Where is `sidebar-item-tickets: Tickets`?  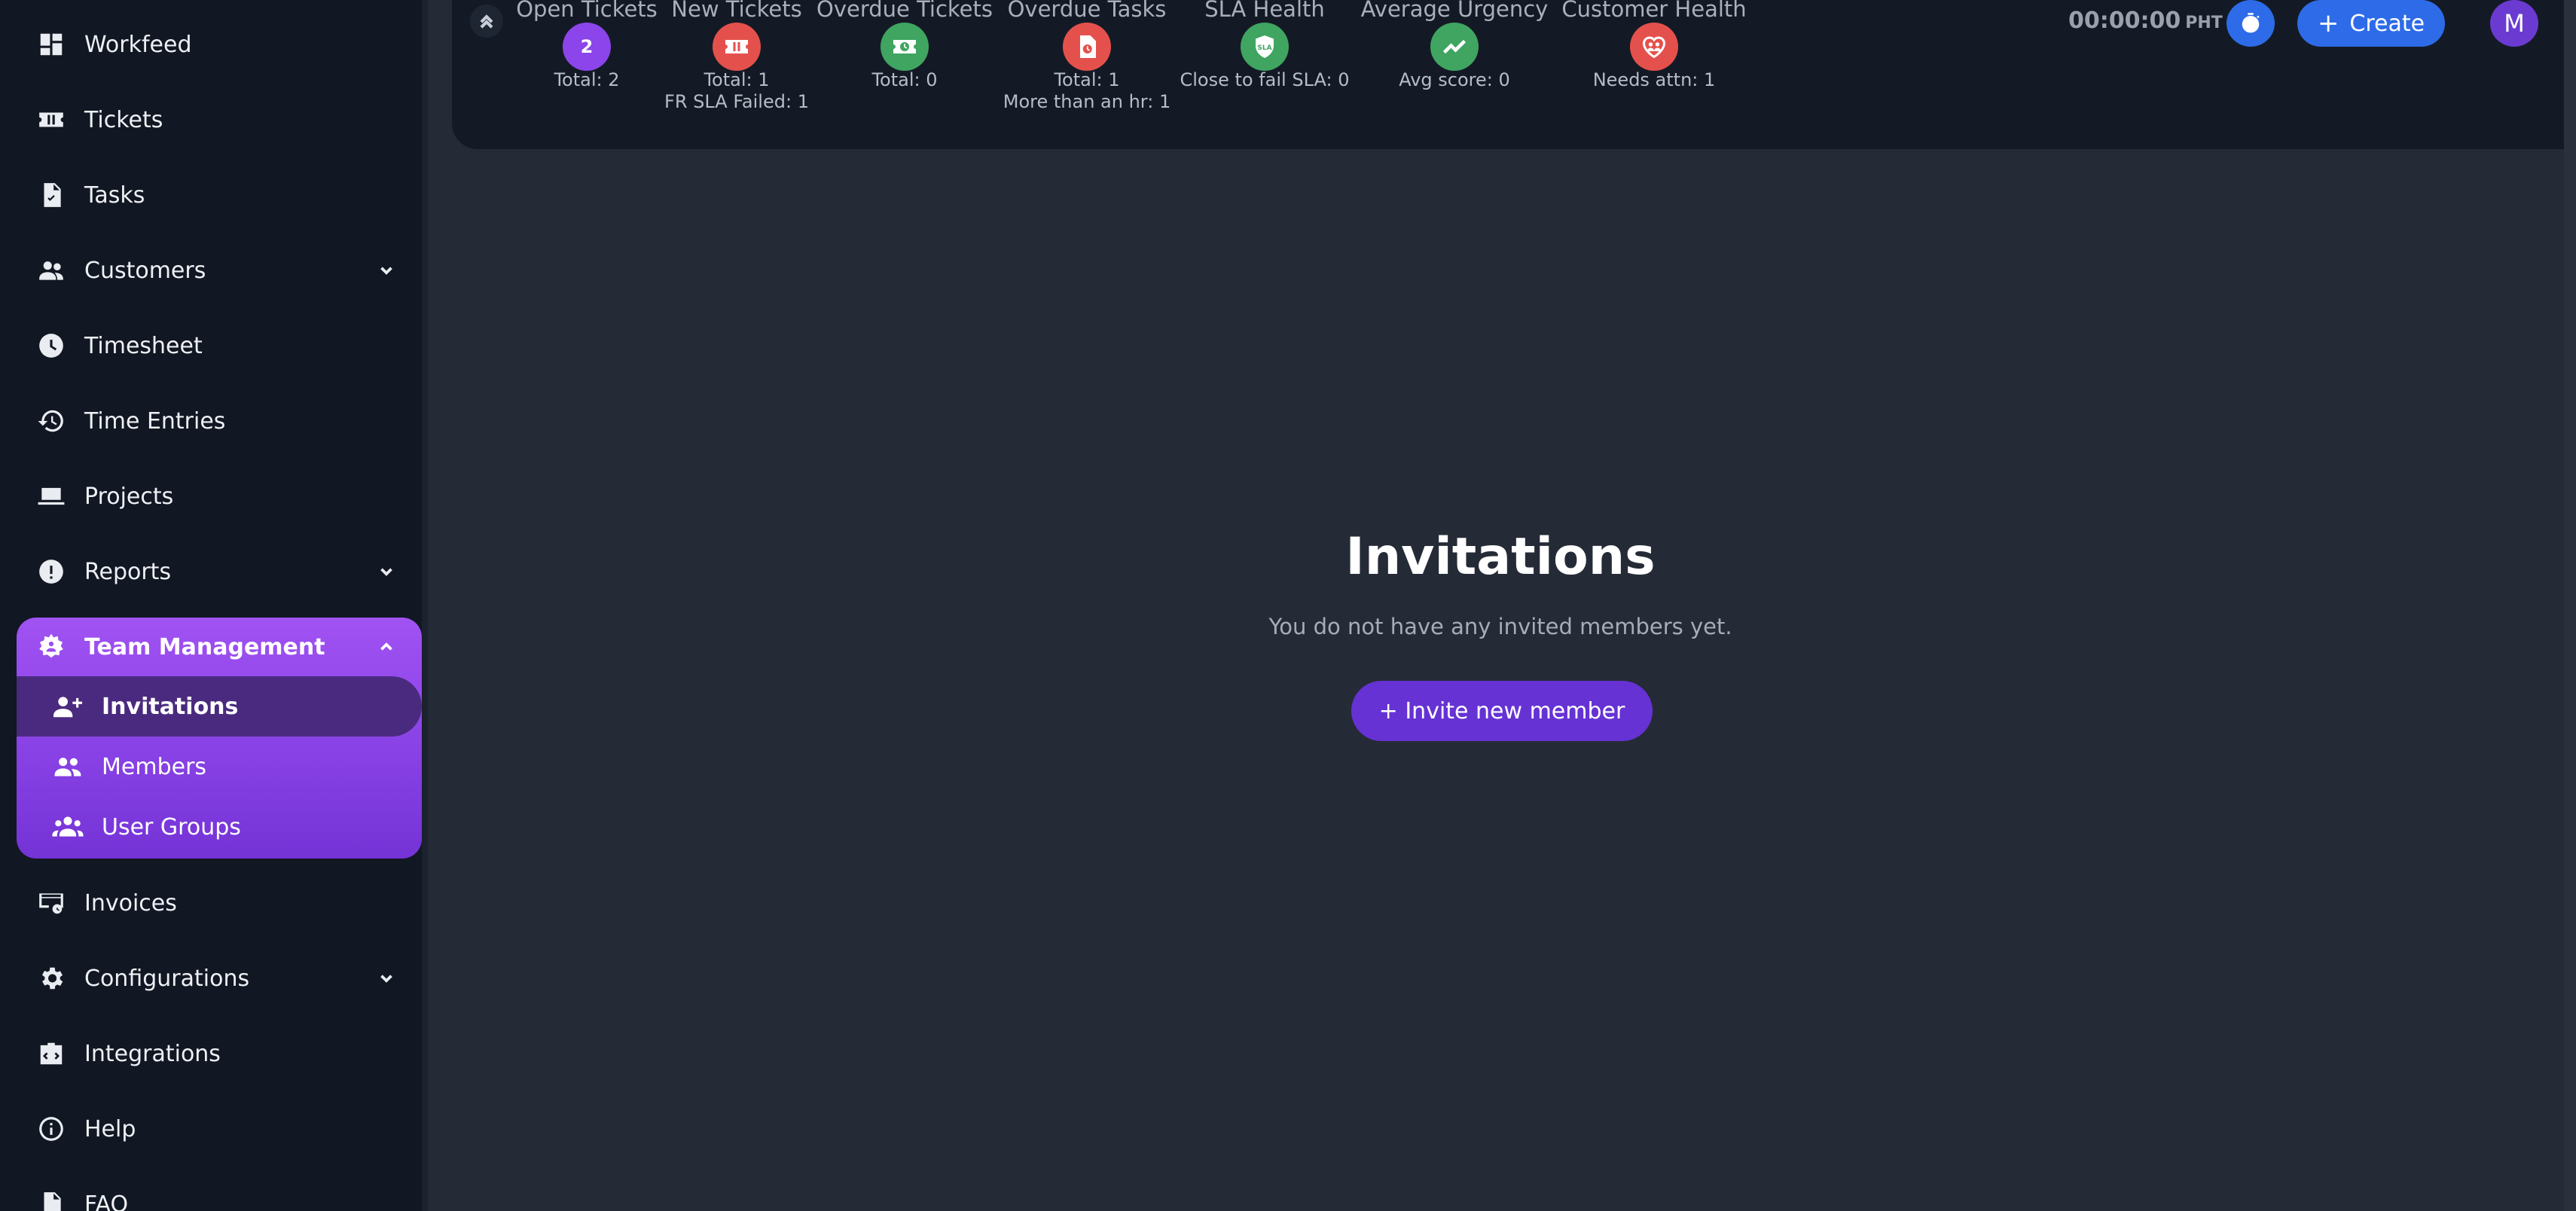 sidebar-item-tickets: Tickets is located at coordinates (211, 120).